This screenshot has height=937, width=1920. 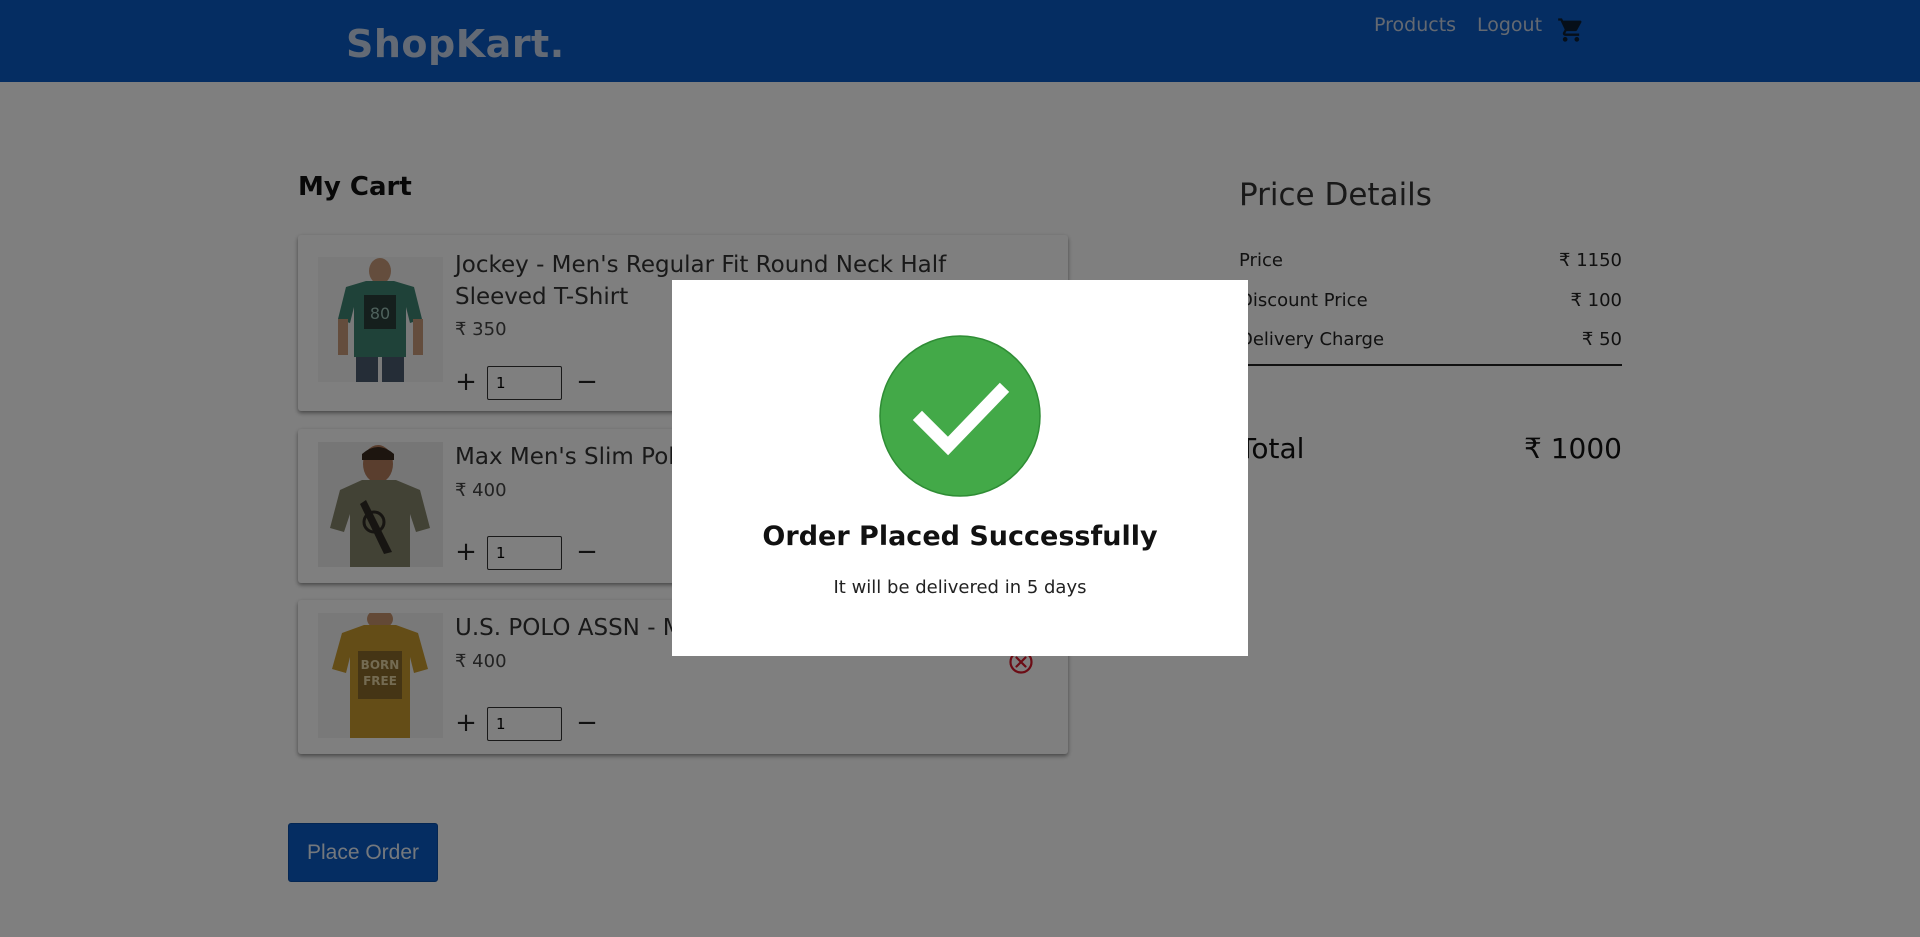 I want to click on success-check-icon, so click(x=960, y=416).